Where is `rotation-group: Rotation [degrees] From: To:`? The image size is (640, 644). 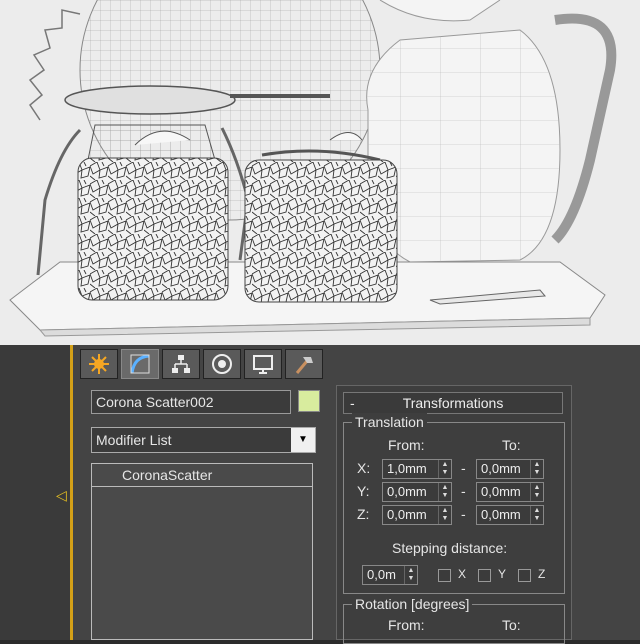 rotation-group: Rotation [degrees] From: To: is located at coordinates (454, 619).